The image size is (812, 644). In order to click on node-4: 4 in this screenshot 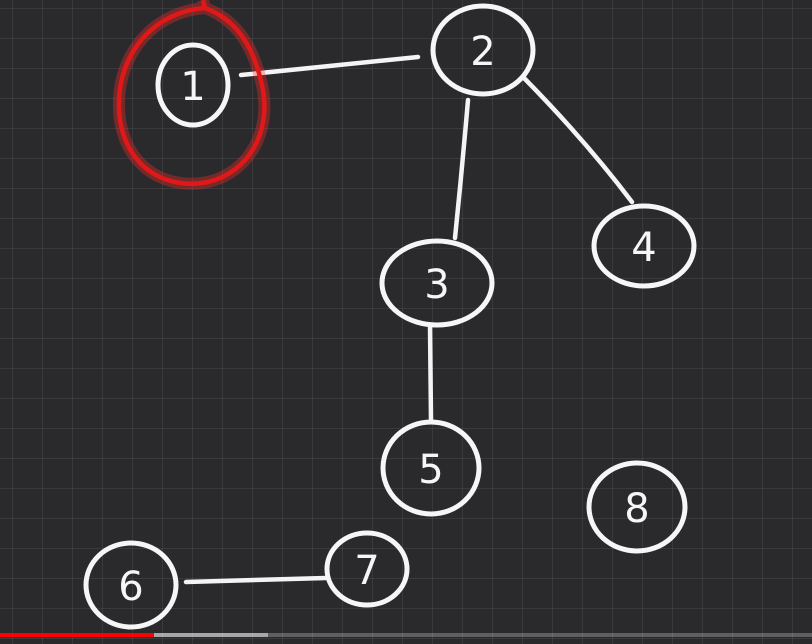, I will do `click(644, 246)`.